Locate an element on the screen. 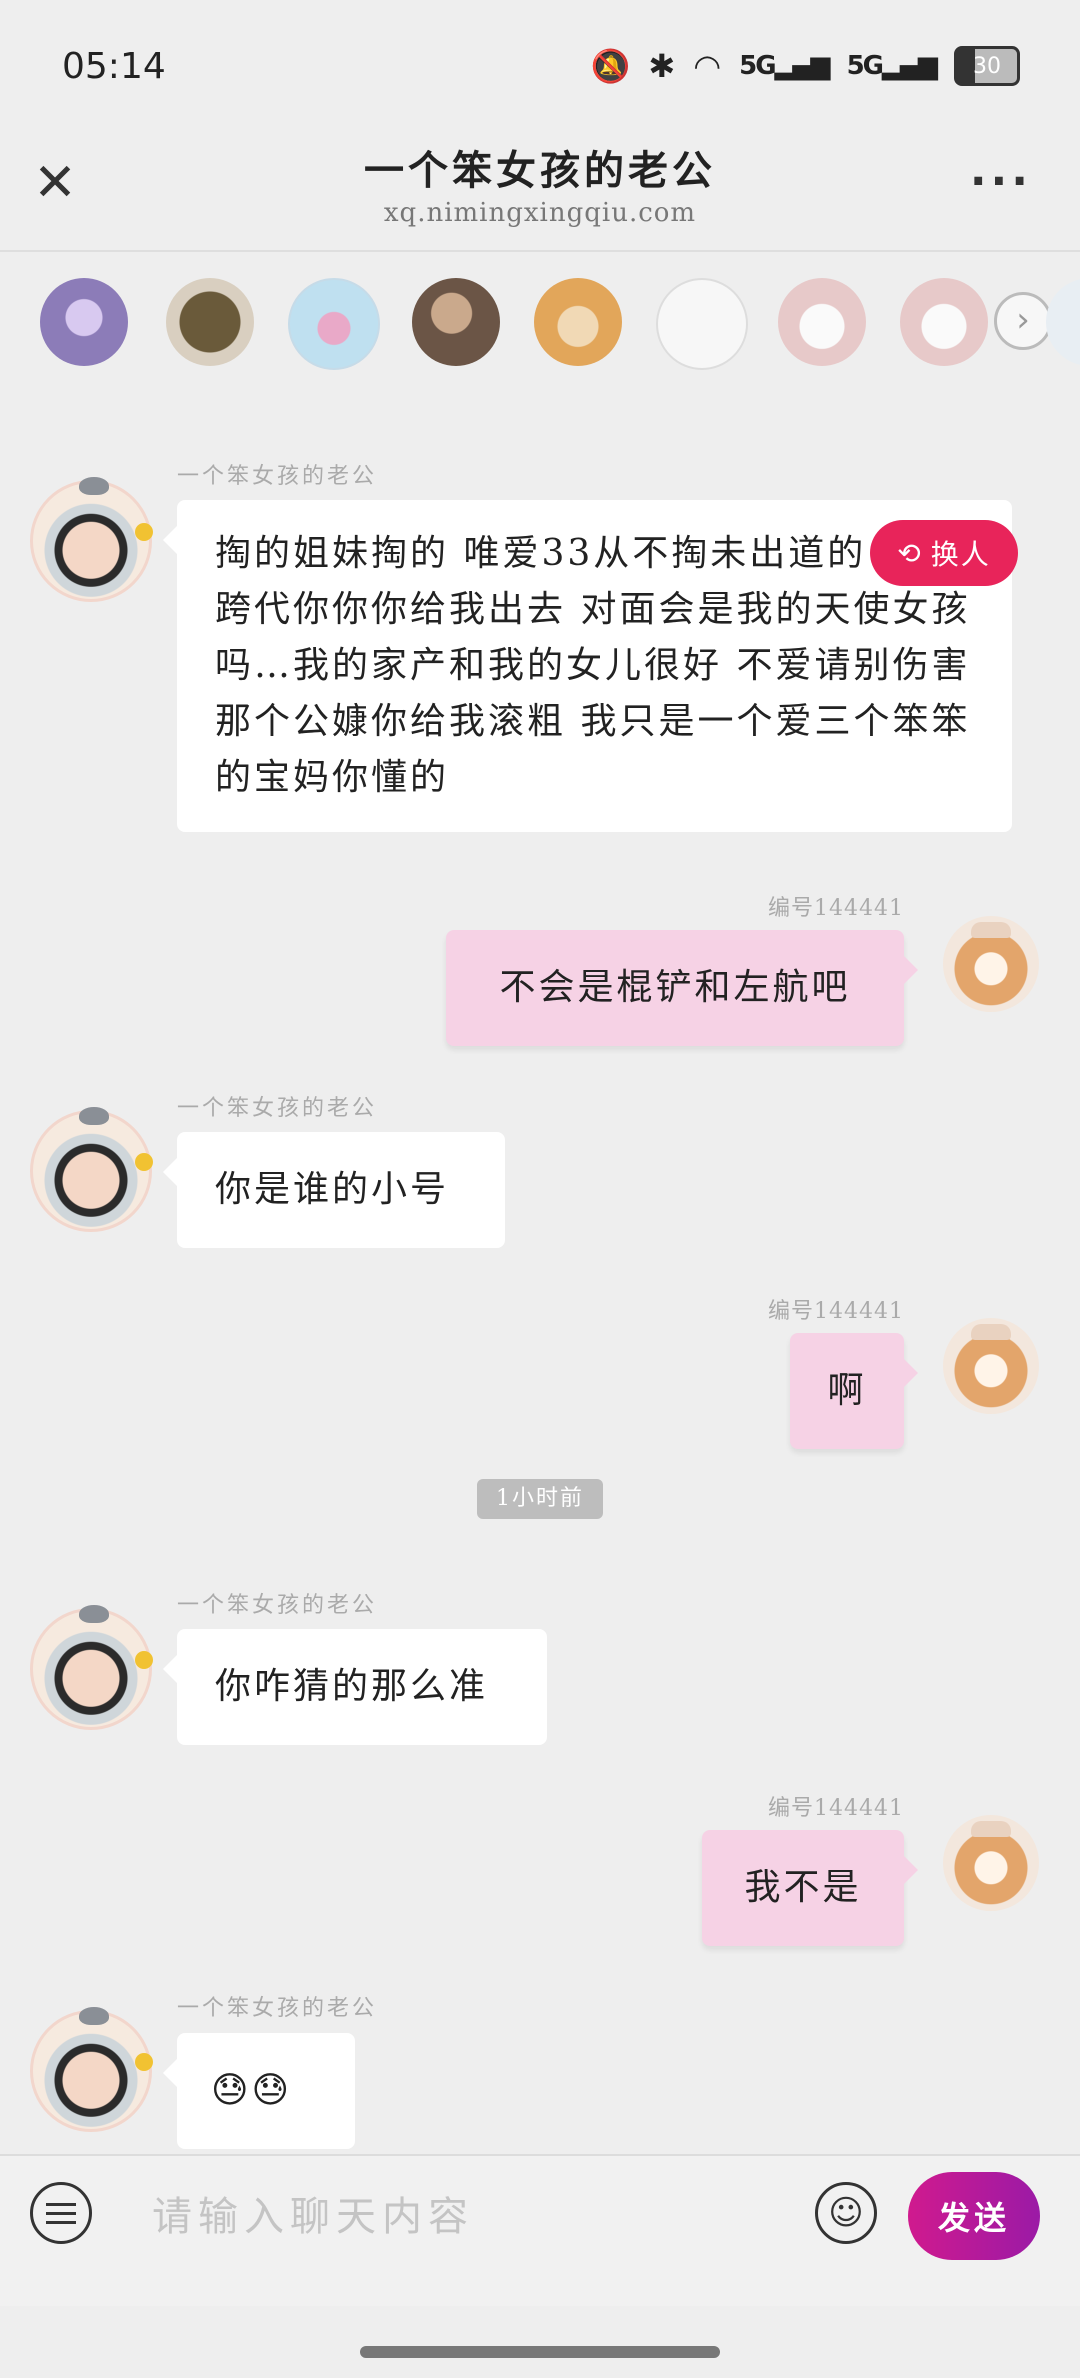 This screenshot has height=2378, width=1080. swap-person-label: 换人 is located at coordinates (960, 554).